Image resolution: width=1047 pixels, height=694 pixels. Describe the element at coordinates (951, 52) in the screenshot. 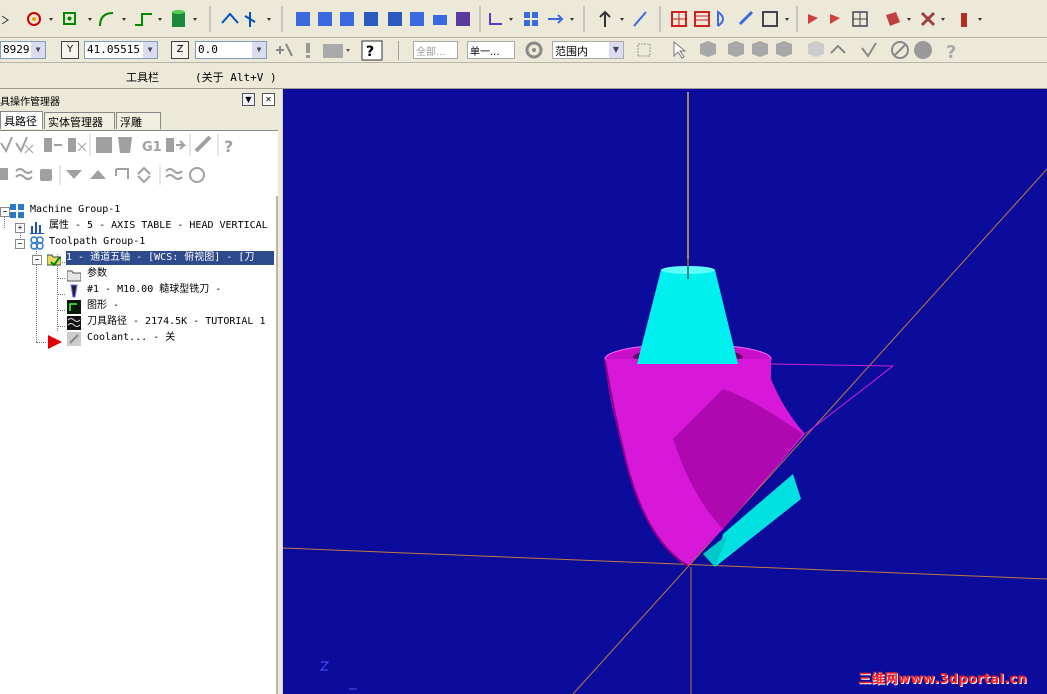

I see `help-gray-icon: ?` at that location.